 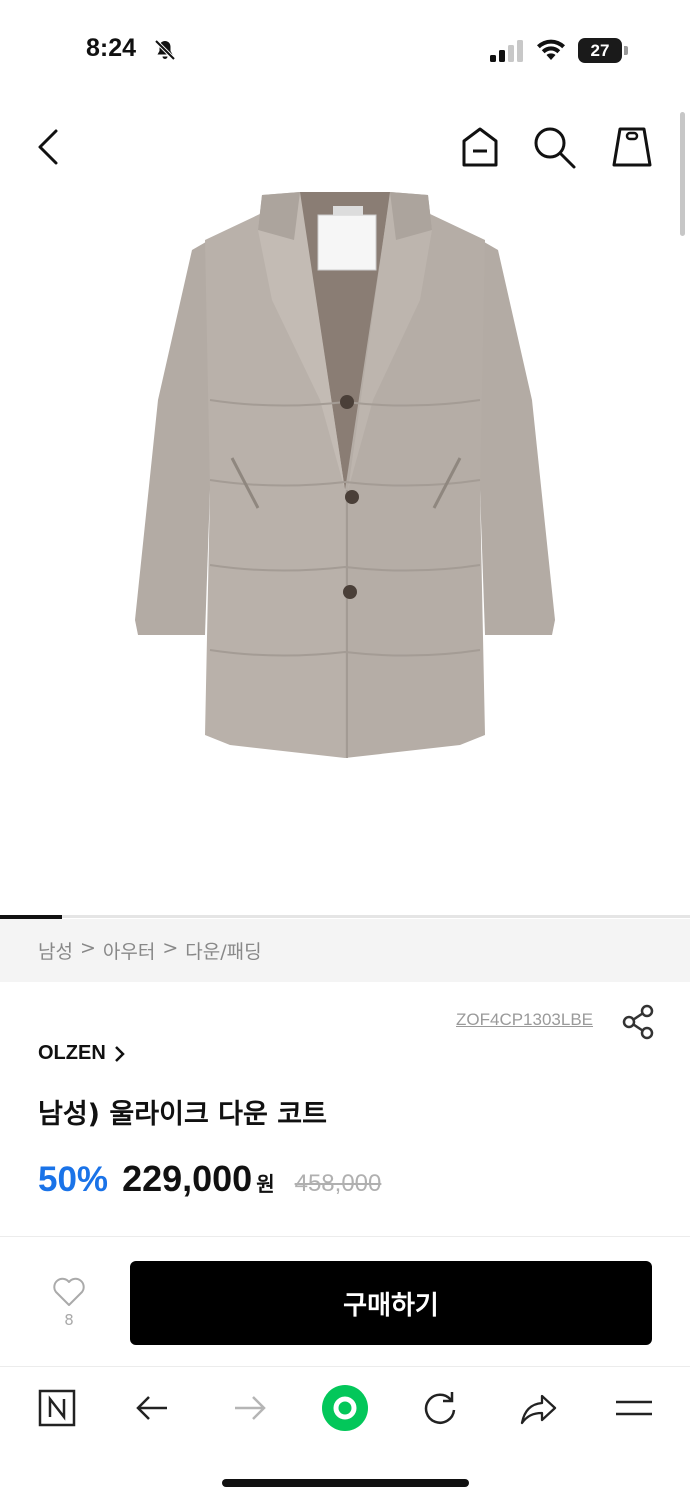 I want to click on home-indicator, so click(x=345, y=1483).